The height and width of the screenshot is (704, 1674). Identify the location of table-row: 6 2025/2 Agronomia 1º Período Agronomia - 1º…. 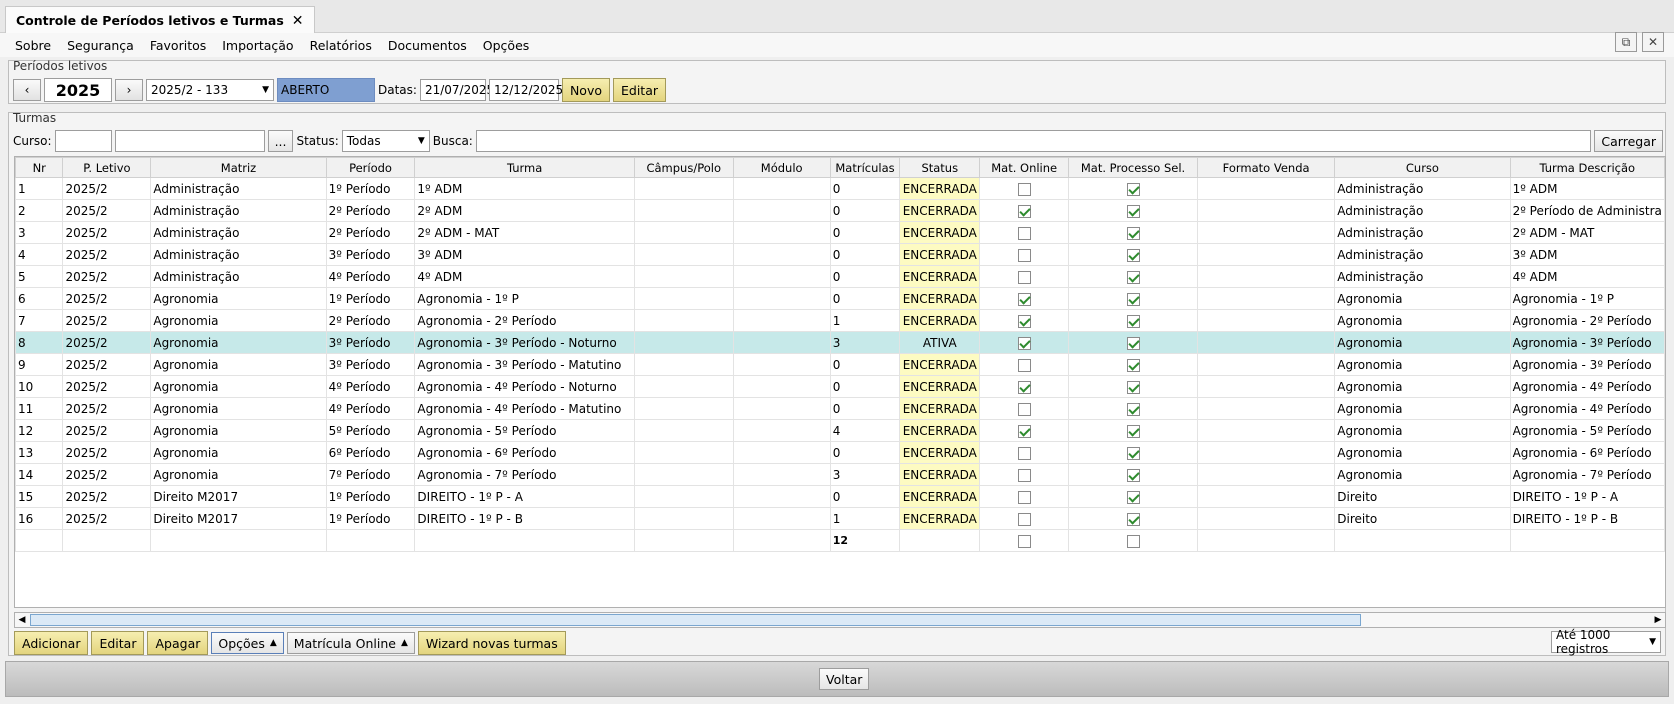
(840, 298).